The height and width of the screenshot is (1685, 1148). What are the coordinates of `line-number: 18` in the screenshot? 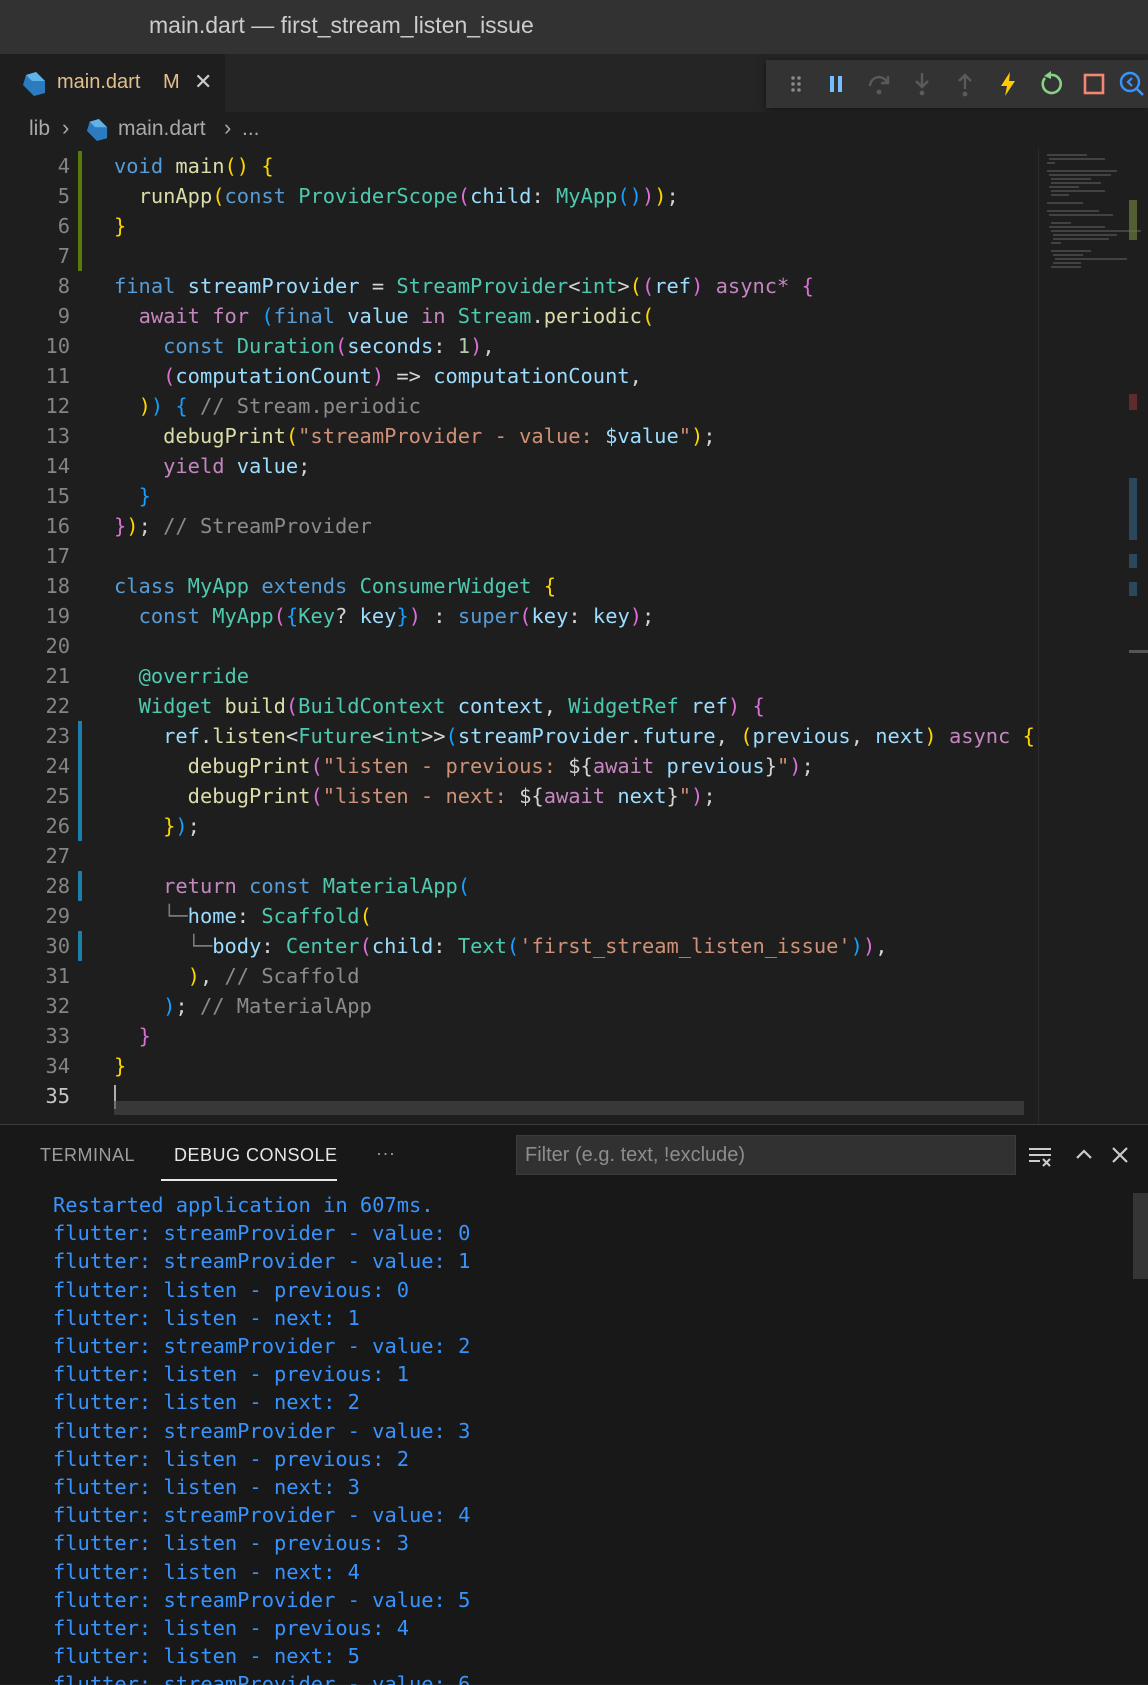 It's located at (57, 586).